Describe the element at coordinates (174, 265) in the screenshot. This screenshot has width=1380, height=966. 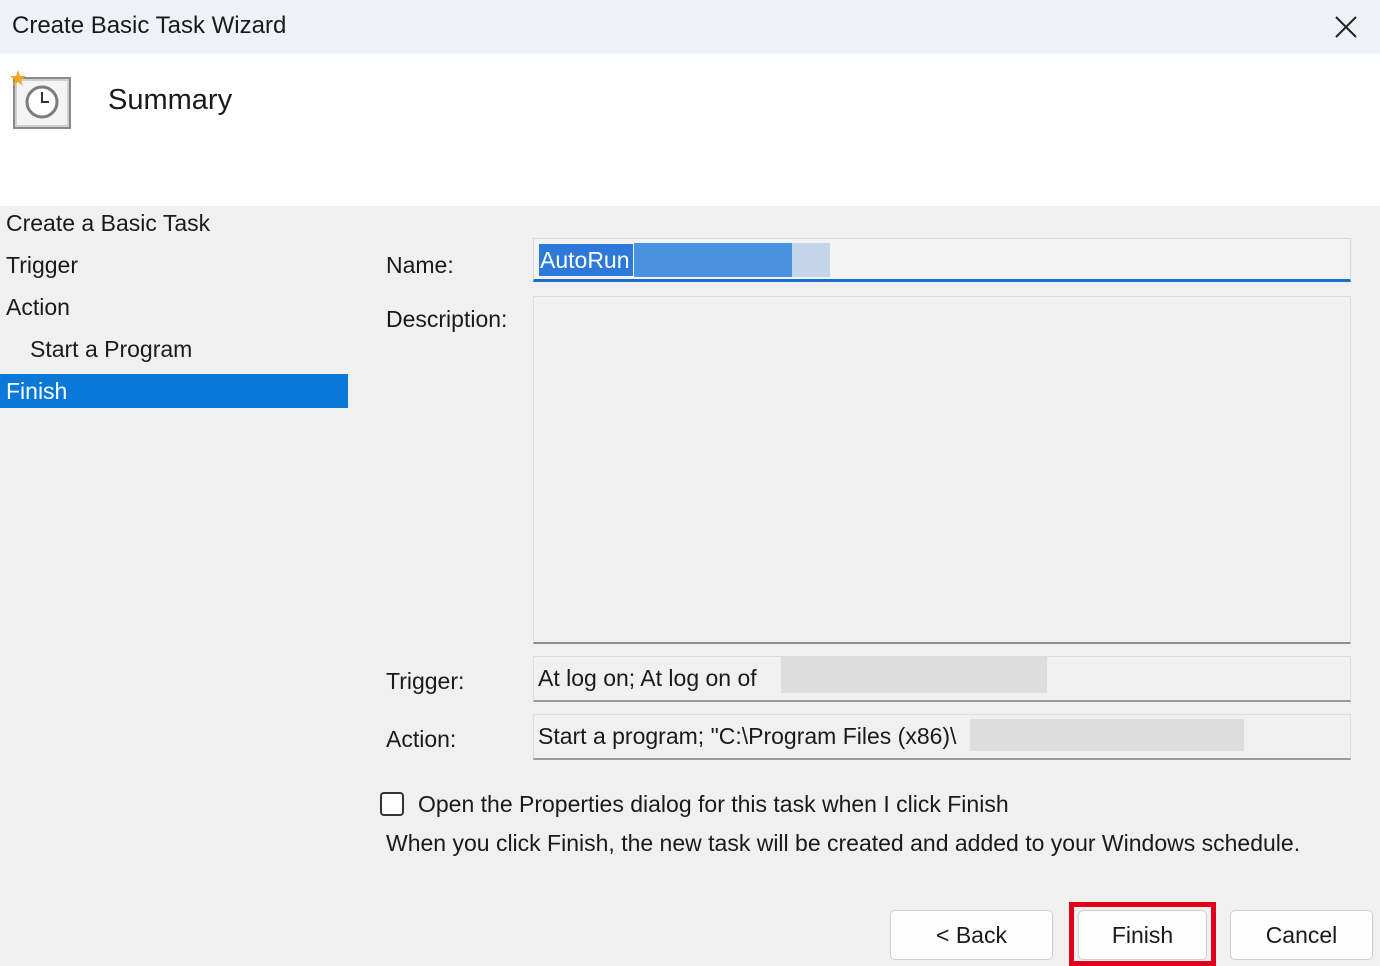
I see `nav-item-trigger: Trigger` at that location.